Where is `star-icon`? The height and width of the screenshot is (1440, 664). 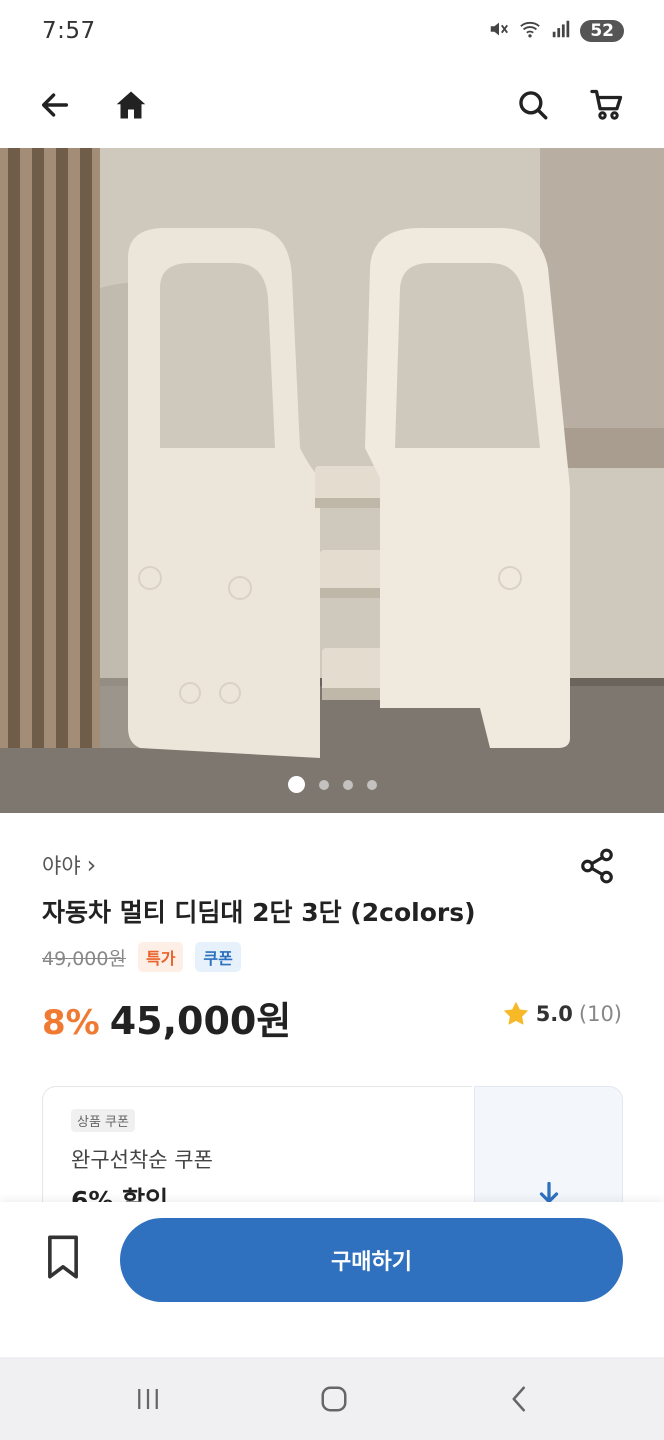
star-icon is located at coordinates (516, 1013).